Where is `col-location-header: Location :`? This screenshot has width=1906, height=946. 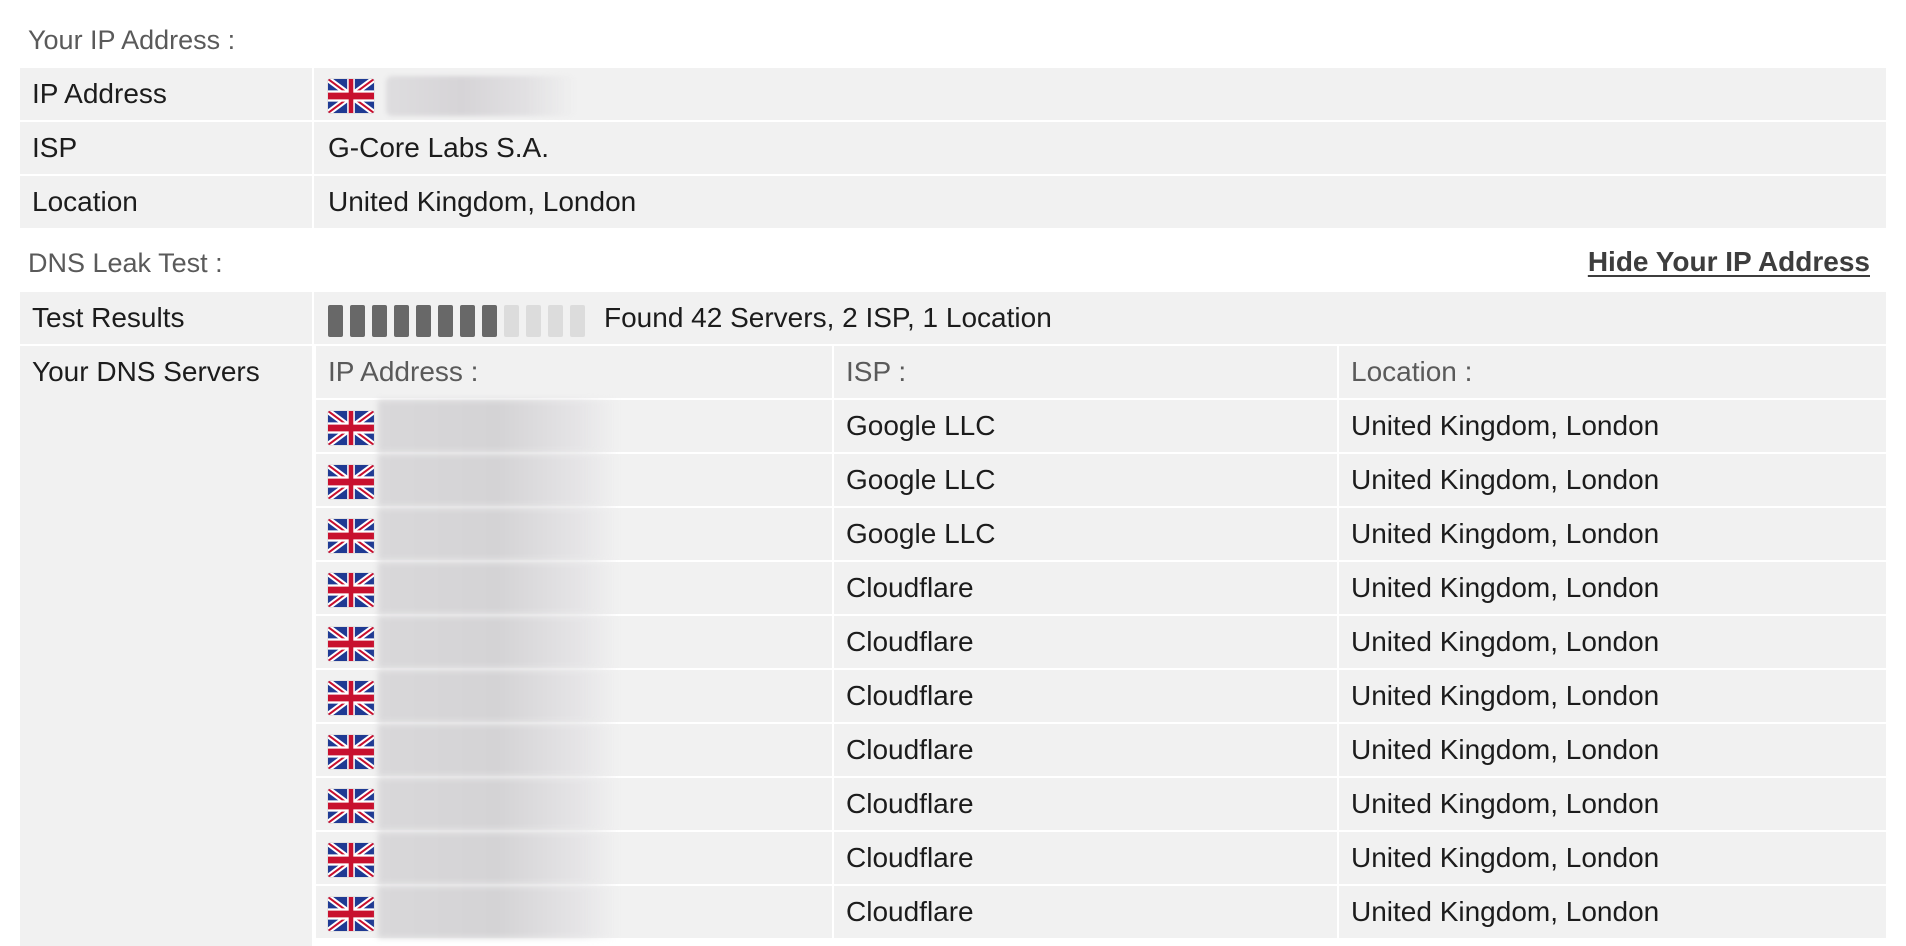
col-location-header: Location : is located at coordinates (1612, 372).